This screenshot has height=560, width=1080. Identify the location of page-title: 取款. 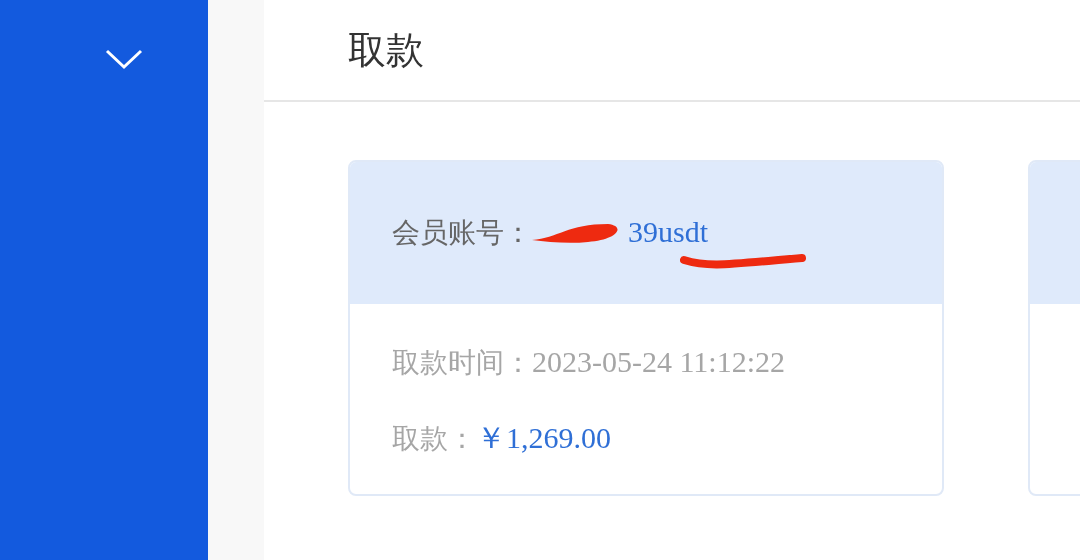
(386, 50).